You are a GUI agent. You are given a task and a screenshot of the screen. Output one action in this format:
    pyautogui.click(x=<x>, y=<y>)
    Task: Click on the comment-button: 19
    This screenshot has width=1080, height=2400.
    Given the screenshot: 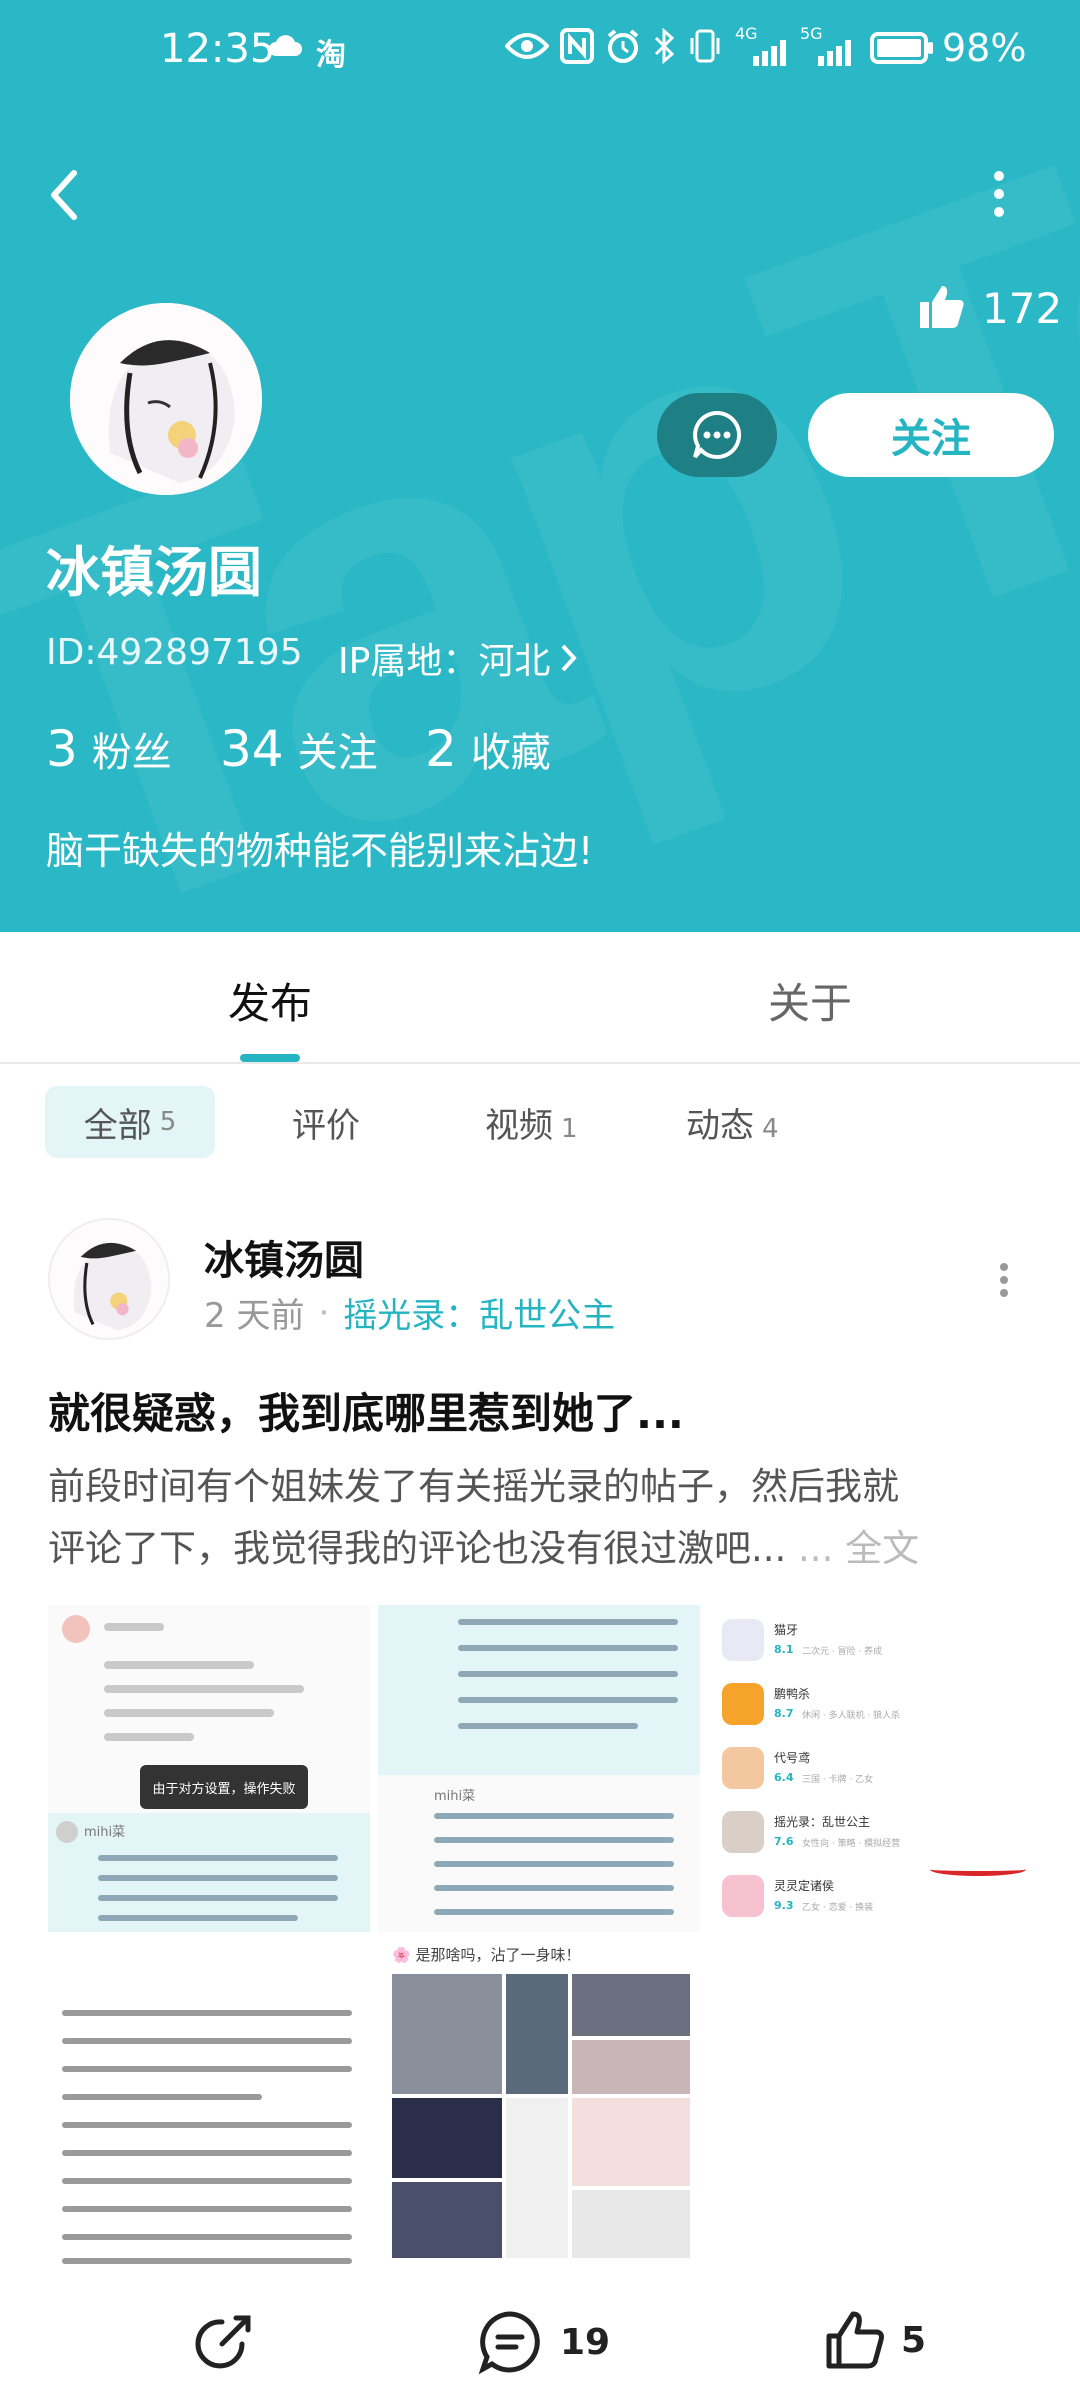 What is the action you would take?
    pyautogui.click(x=544, y=2342)
    